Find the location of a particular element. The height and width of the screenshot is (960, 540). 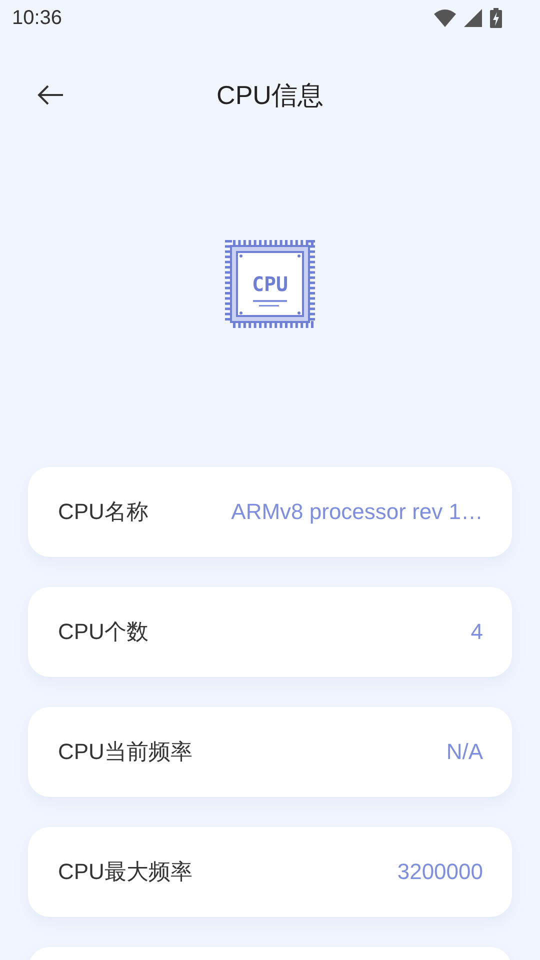

info-label: CPU最大频率 is located at coordinates (125, 872).